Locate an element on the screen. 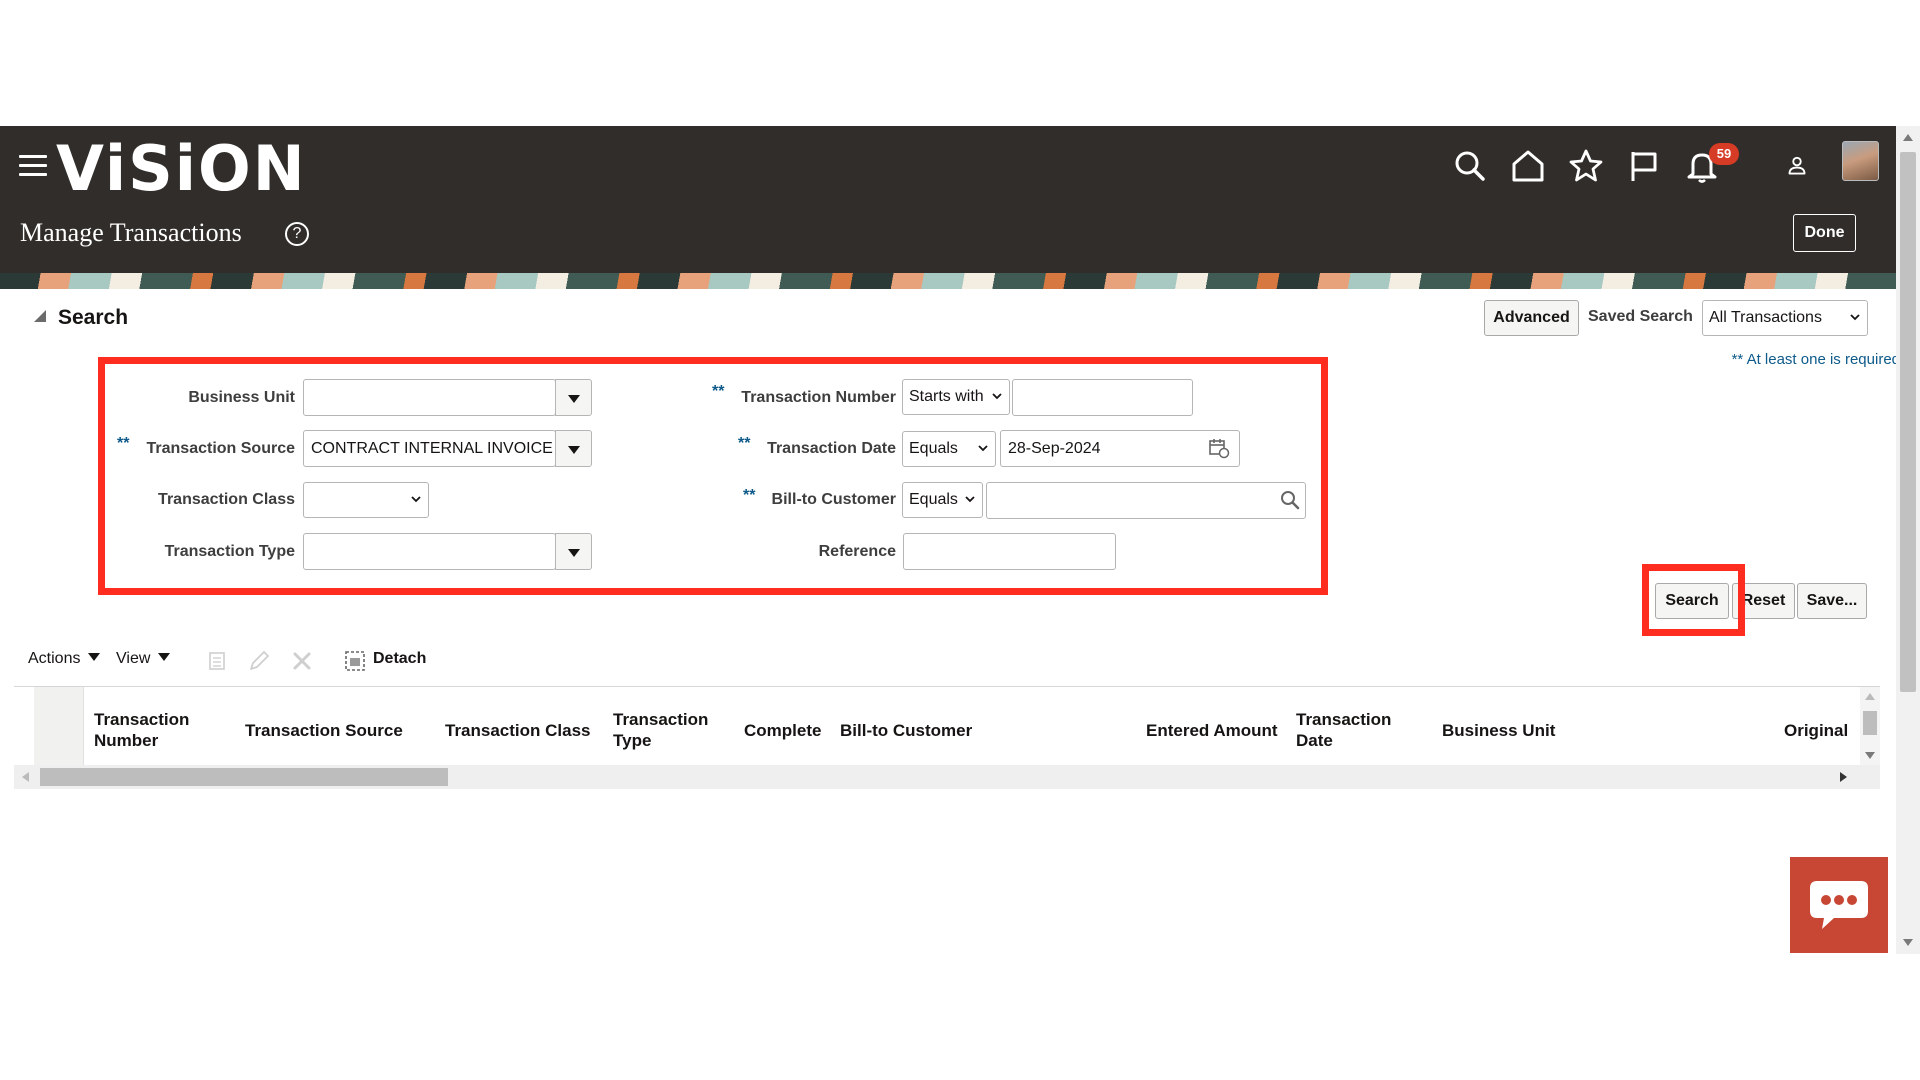 The height and width of the screenshot is (1080, 1920). bill-to-customer-operator-select: Equals is located at coordinates (942, 500).